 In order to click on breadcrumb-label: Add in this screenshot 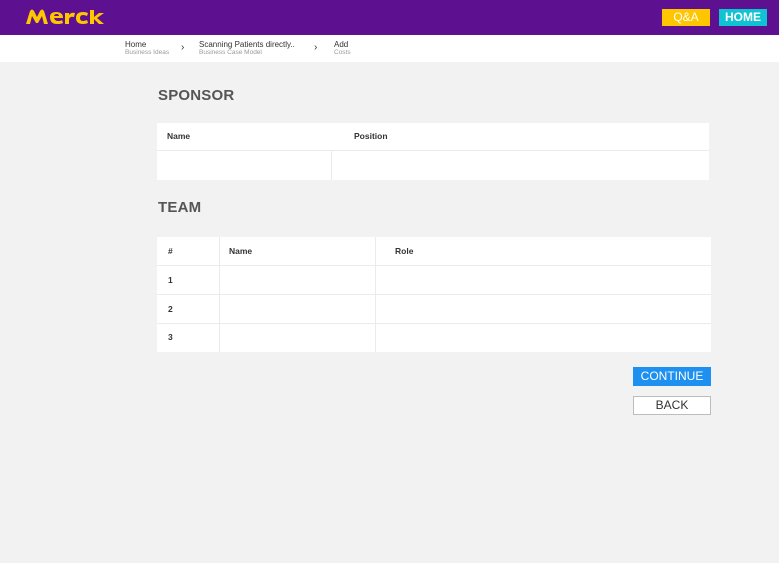, I will do `click(341, 44)`.